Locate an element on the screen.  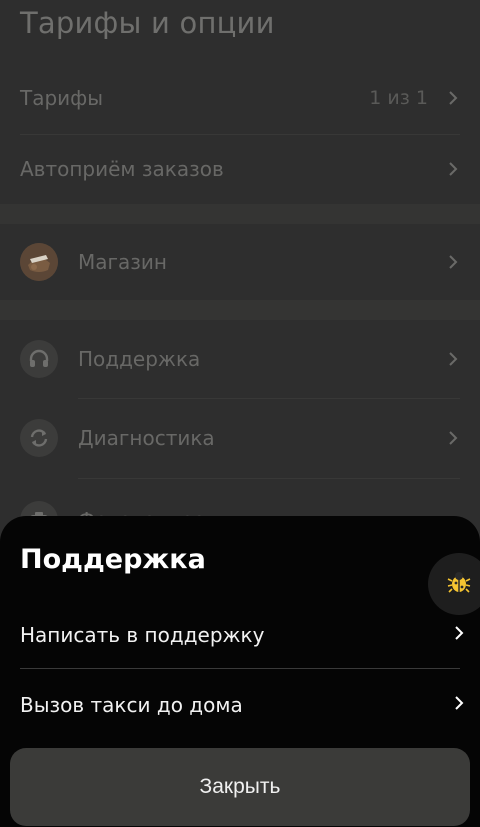
write-to-support-label: Написать в поддержку is located at coordinates (142, 635).